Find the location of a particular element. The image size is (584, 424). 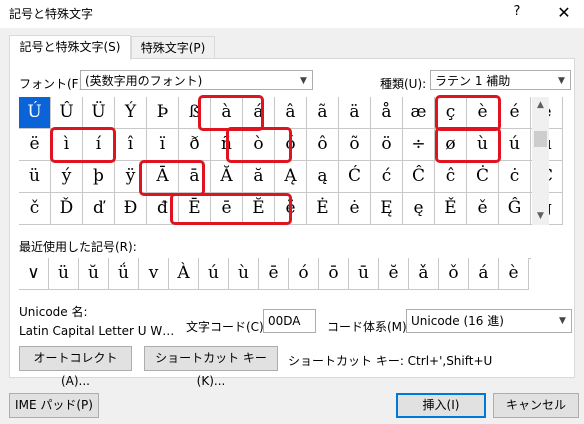

subset-select: ラテン 1 補助 ▼ is located at coordinates (500, 80).